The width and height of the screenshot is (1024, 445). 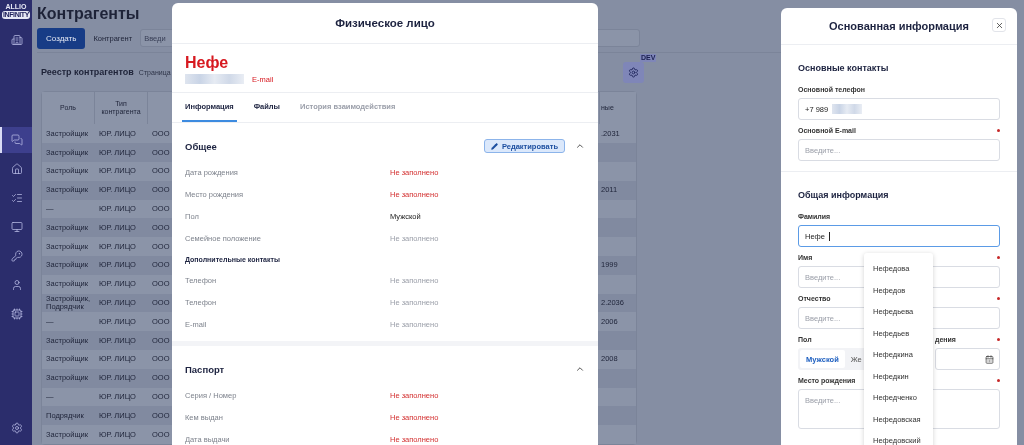 I want to click on person-name: Нефе, so click(x=207, y=63).